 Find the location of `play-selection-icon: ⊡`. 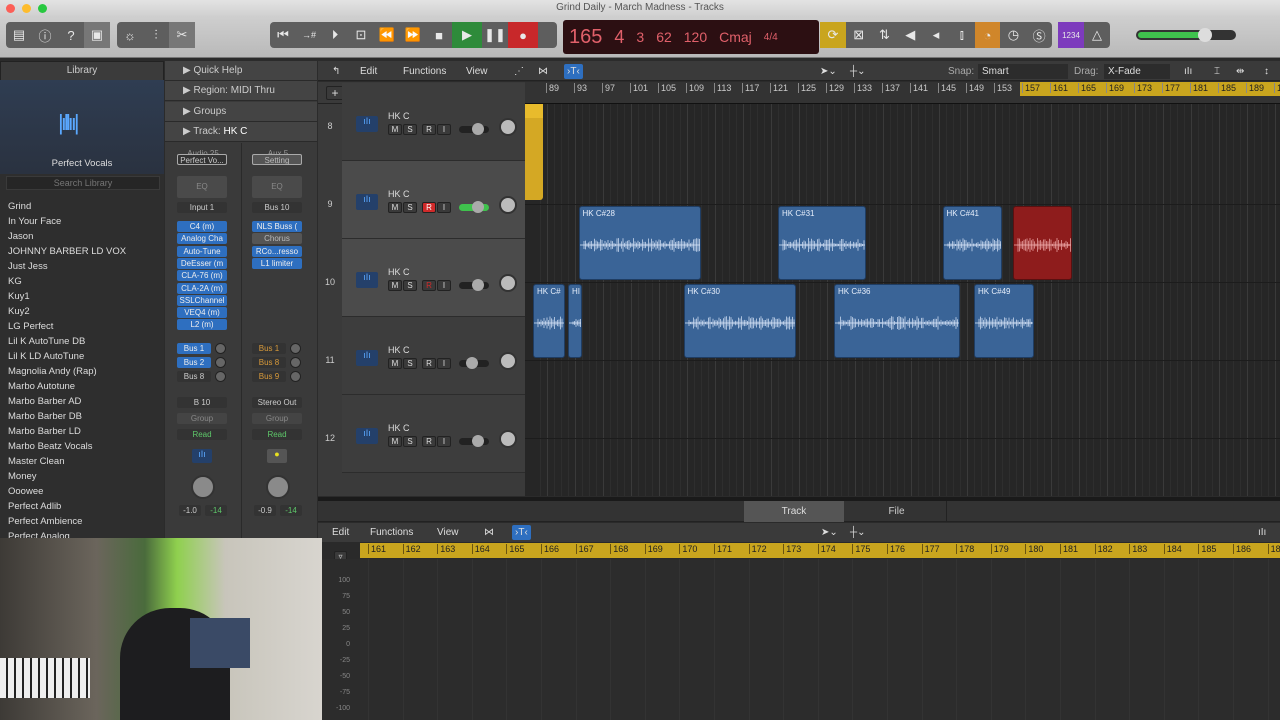

play-selection-icon: ⊡ is located at coordinates (361, 35).